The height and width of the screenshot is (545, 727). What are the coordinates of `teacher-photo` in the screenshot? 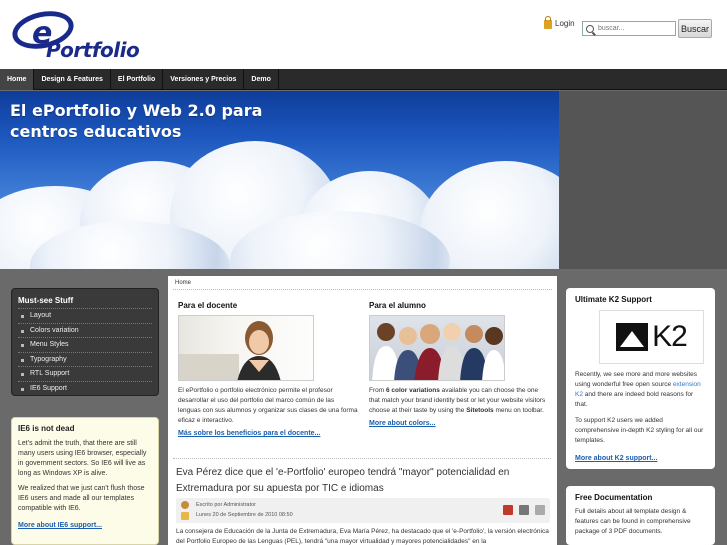 It's located at (246, 348).